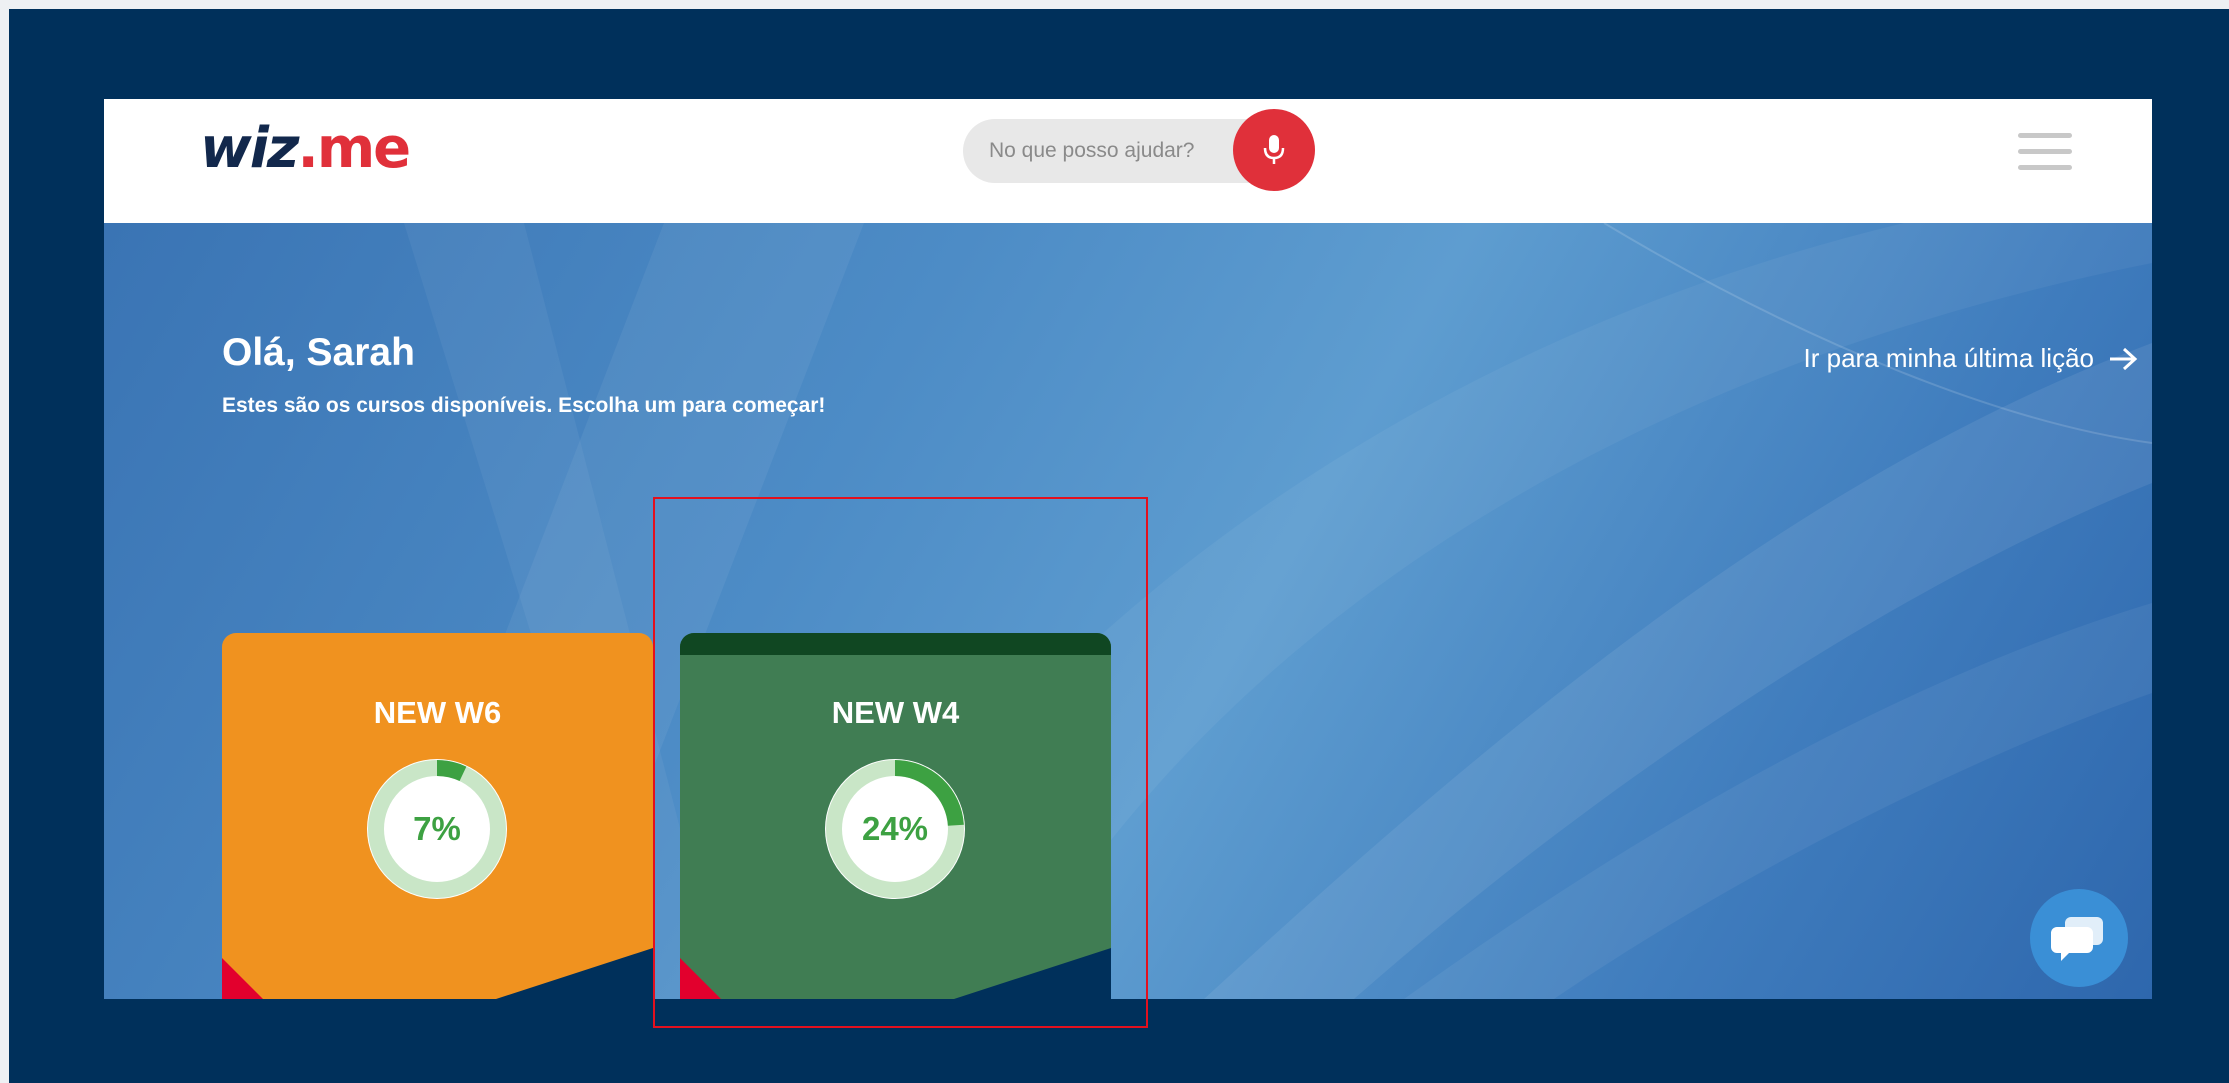 This screenshot has height=1083, width=2229. I want to click on search-bar, so click(1139, 150).